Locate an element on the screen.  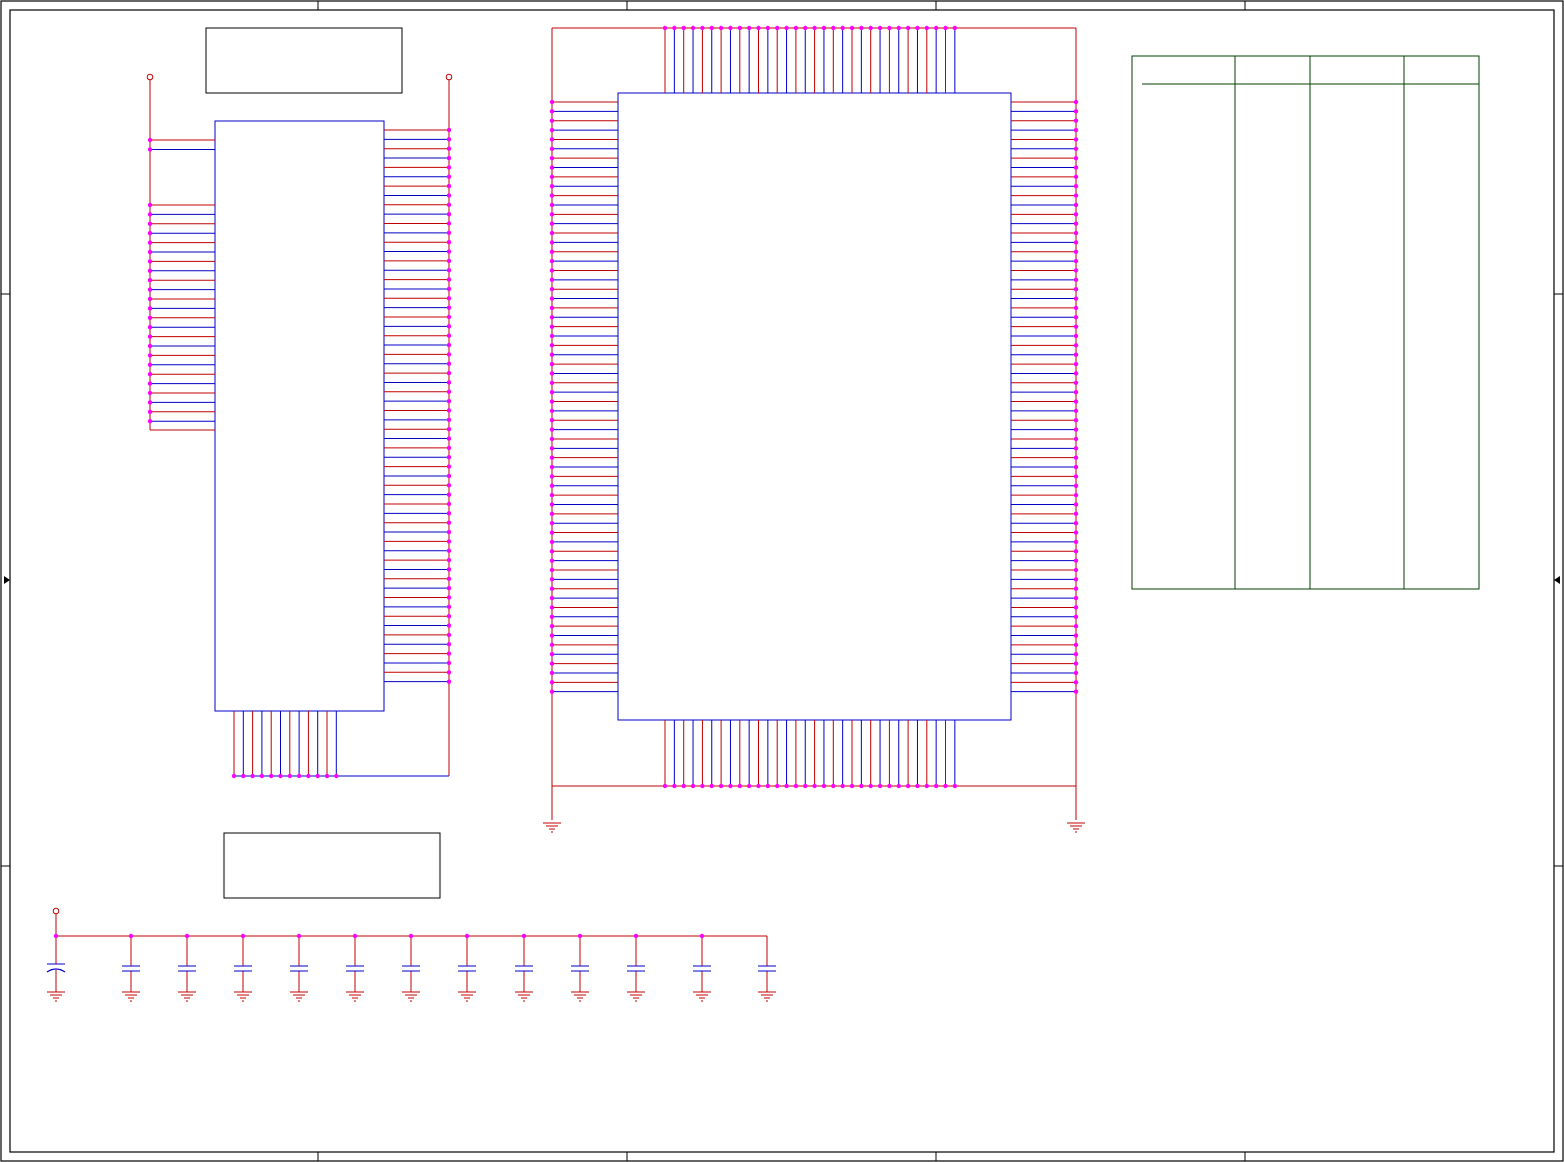
connector-component is located at coordinates (299, 416).